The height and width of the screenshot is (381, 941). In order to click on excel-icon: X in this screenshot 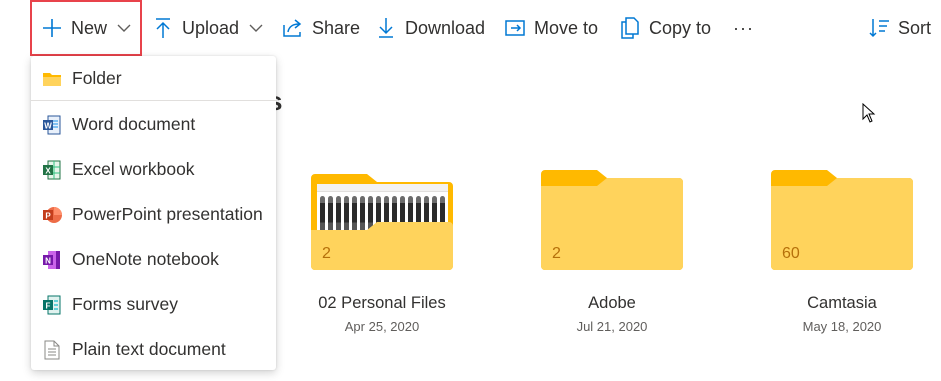, I will do `click(52, 170)`.